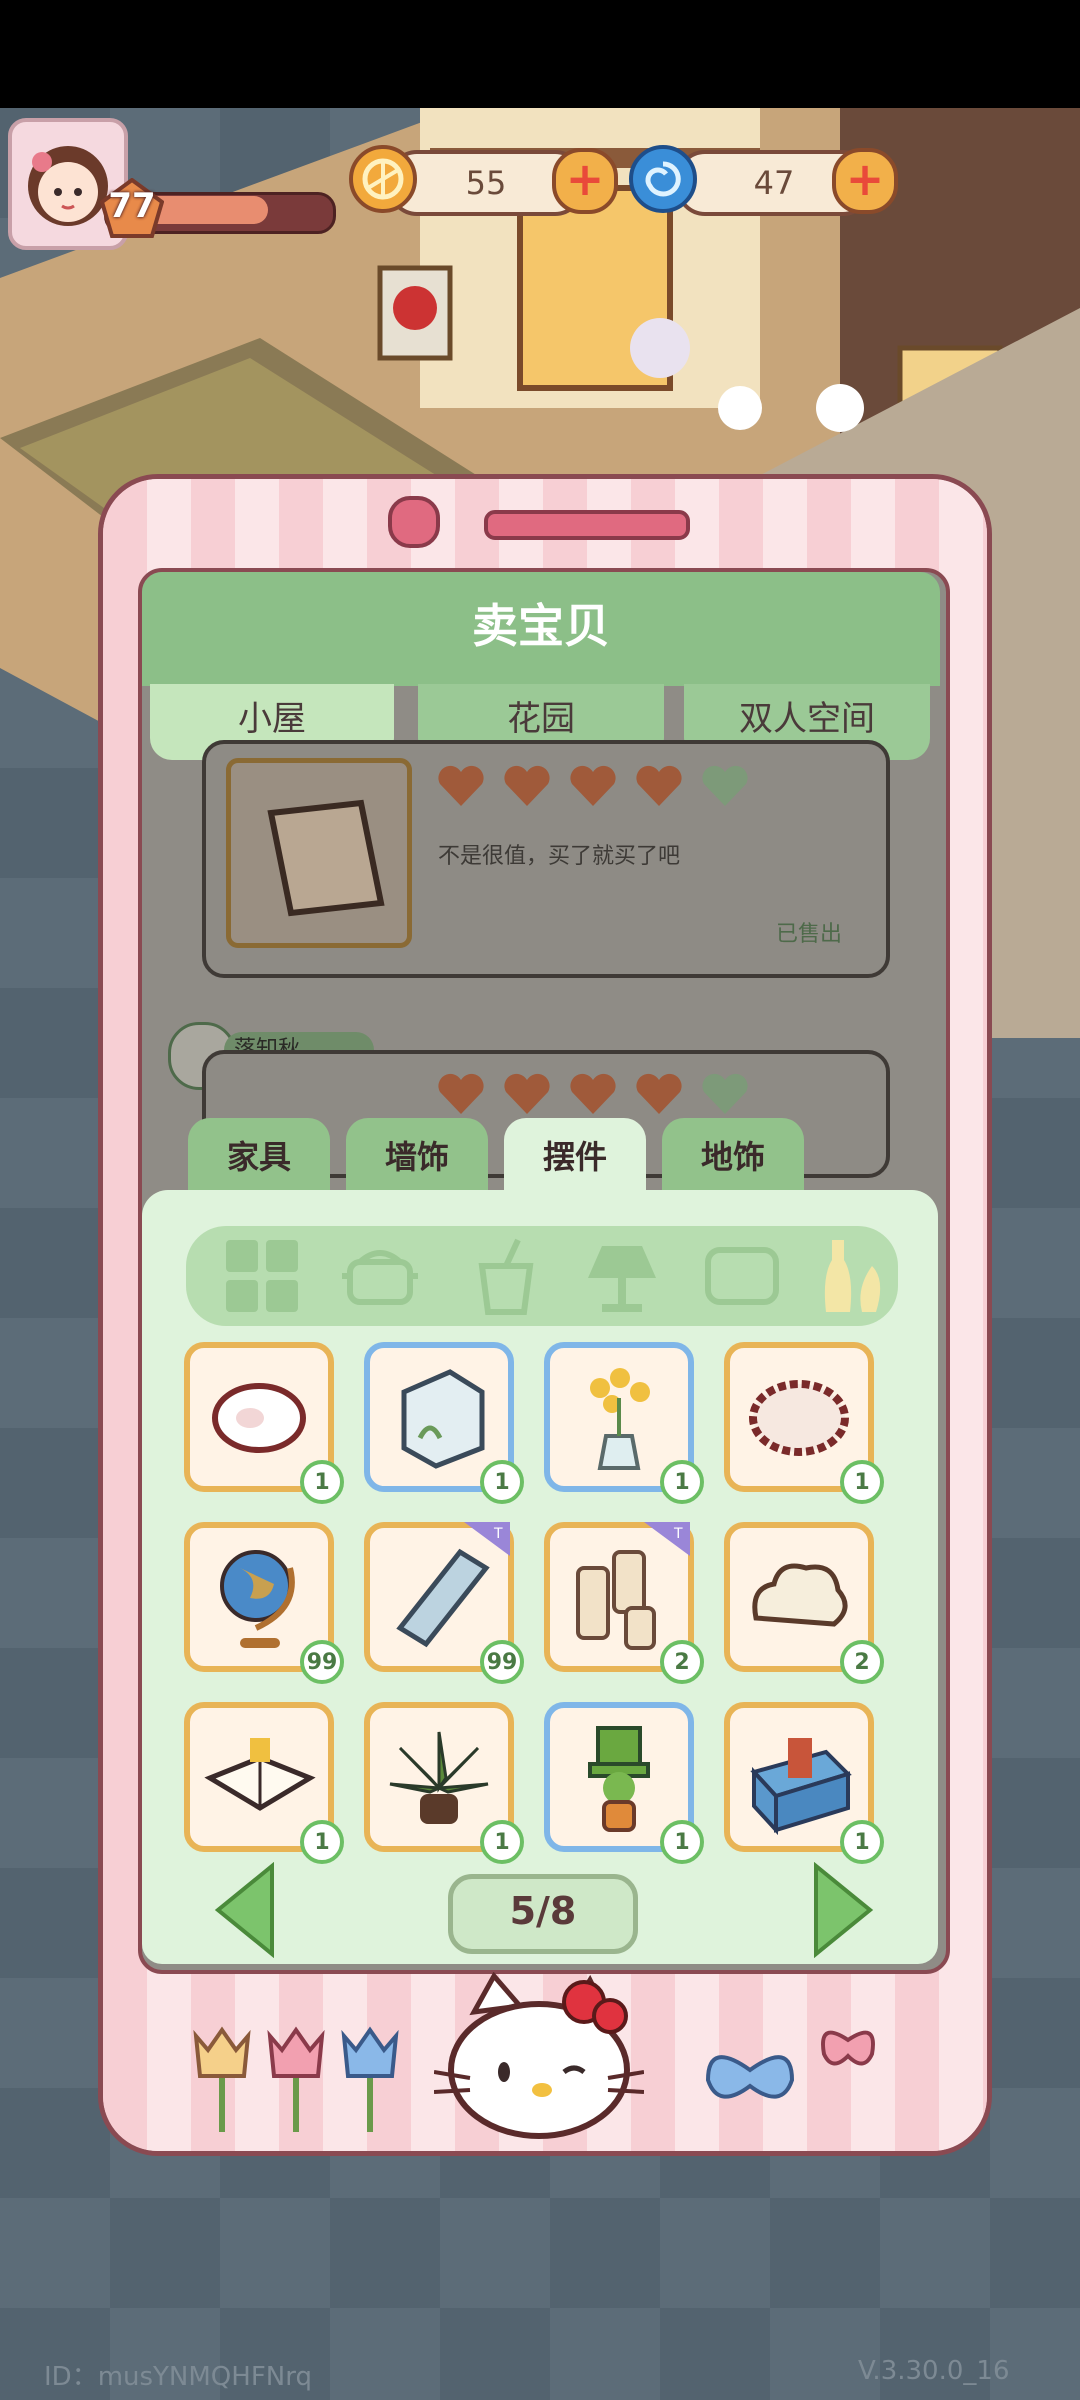  Describe the element at coordinates (296, 2078) in the screenshot. I see `tulips-icon` at that location.